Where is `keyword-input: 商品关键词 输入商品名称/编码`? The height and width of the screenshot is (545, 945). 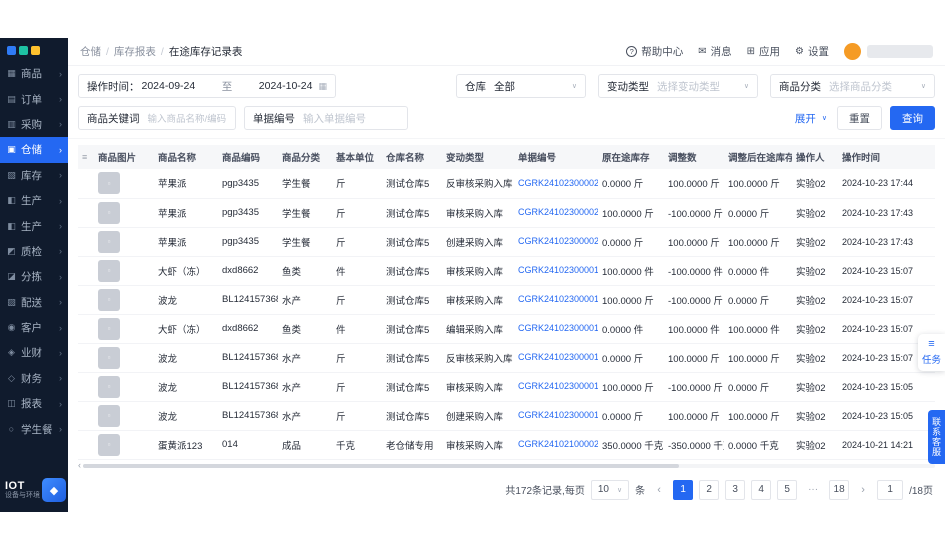
keyword-input: 商品关键词 输入商品名称/编码 is located at coordinates (157, 118).